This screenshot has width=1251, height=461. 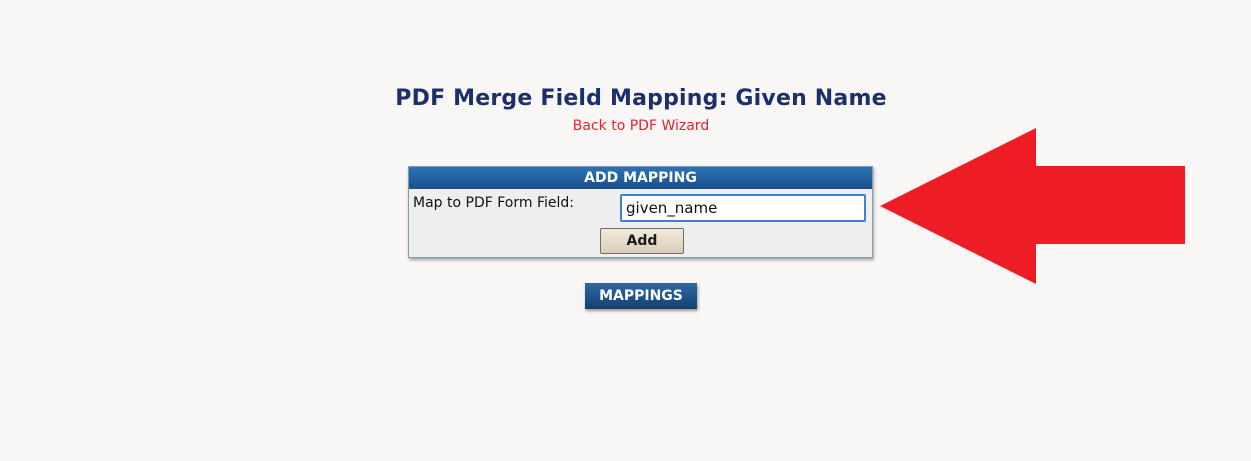 I want to click on pdf-form-field-label: Map to PDF Form Field:, so click(x=493, y=203).